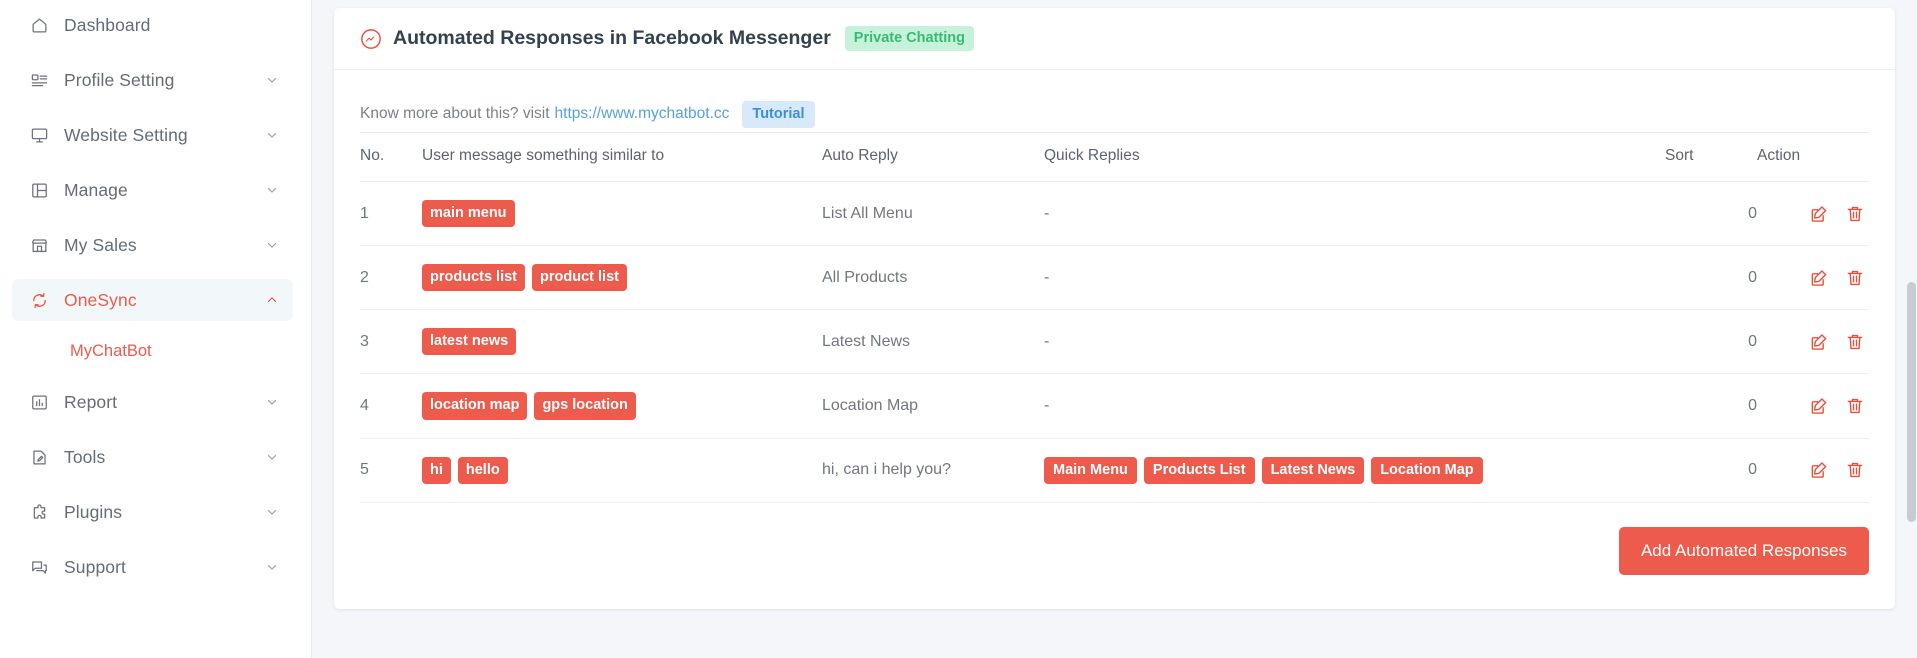 This screenshot has width=1917, height=658. Describe the element at coordinates (482, 470) in the screenshot. I see `keyword-tag: hello` at that location.